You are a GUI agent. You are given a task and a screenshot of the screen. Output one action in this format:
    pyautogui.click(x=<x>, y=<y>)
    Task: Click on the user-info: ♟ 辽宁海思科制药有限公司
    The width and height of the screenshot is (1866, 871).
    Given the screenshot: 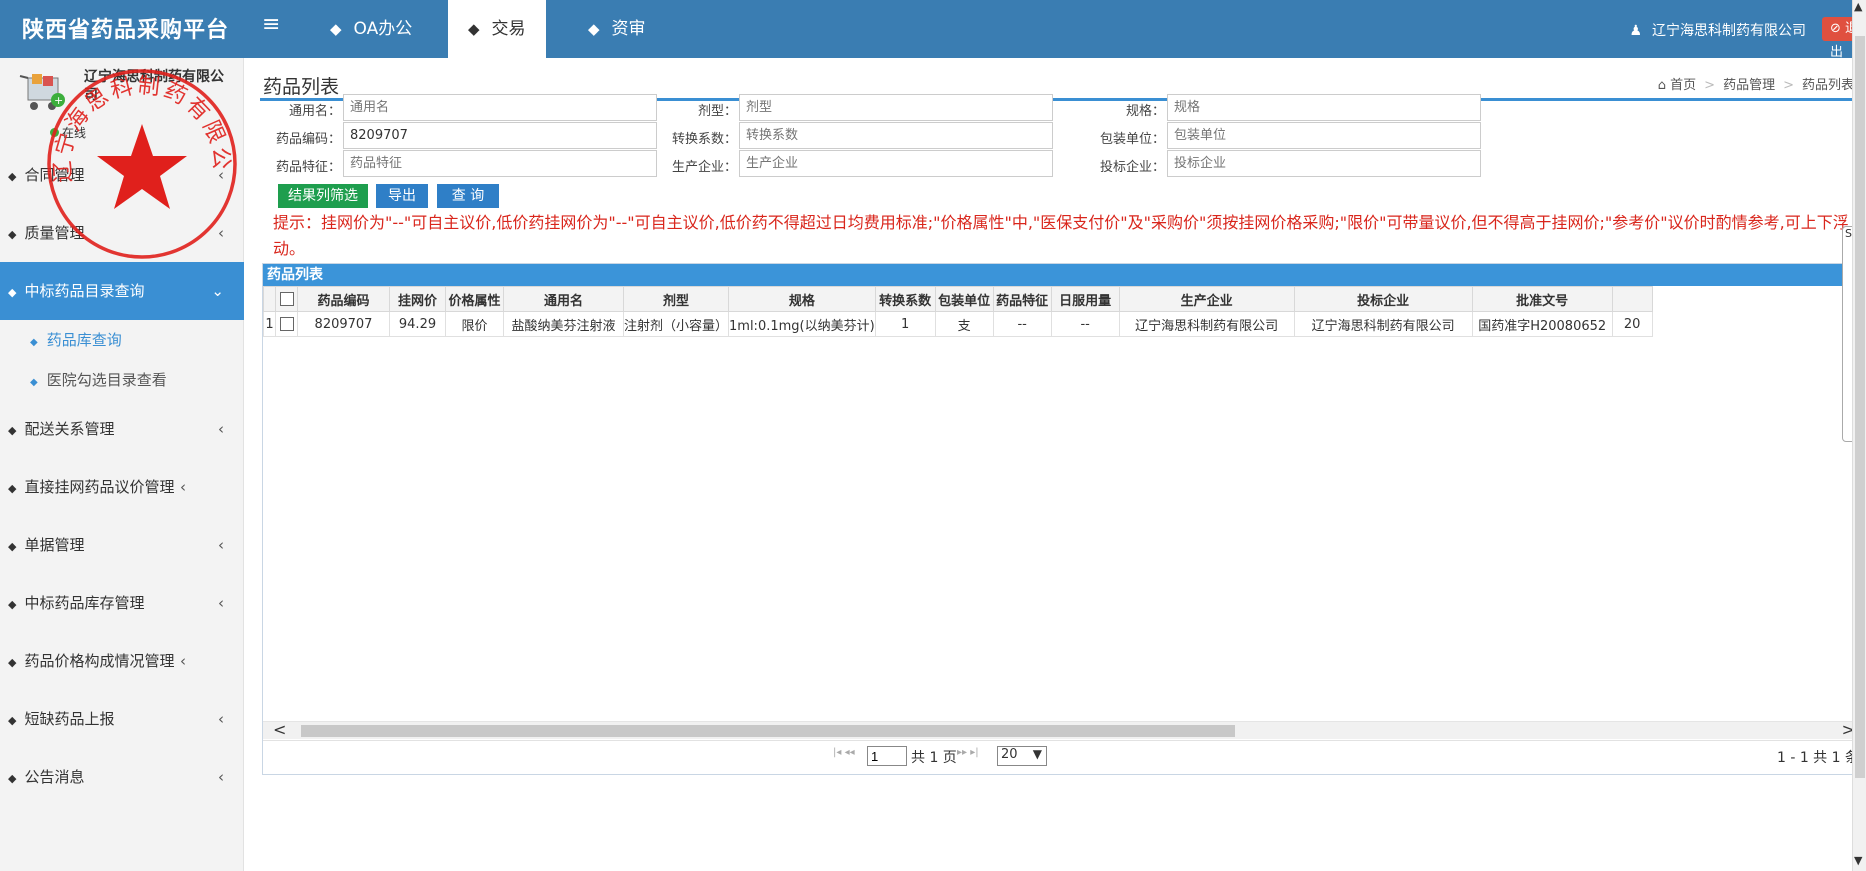 What is the action you would take?
    pyautogui.click(x=1717, y=30)
    